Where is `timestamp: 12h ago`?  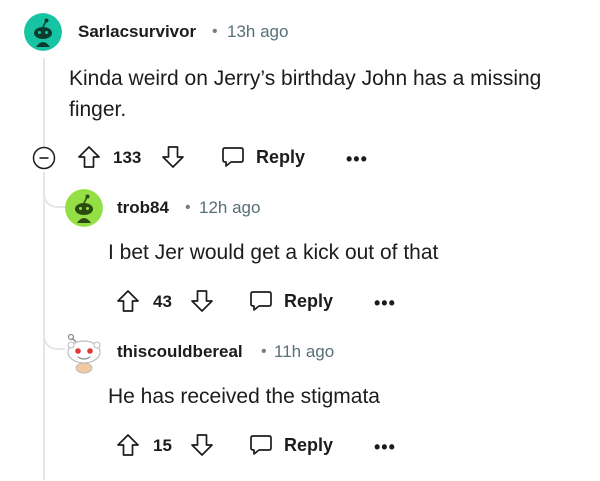
timestamp: 12h ago is located at coordinates (230, 207).